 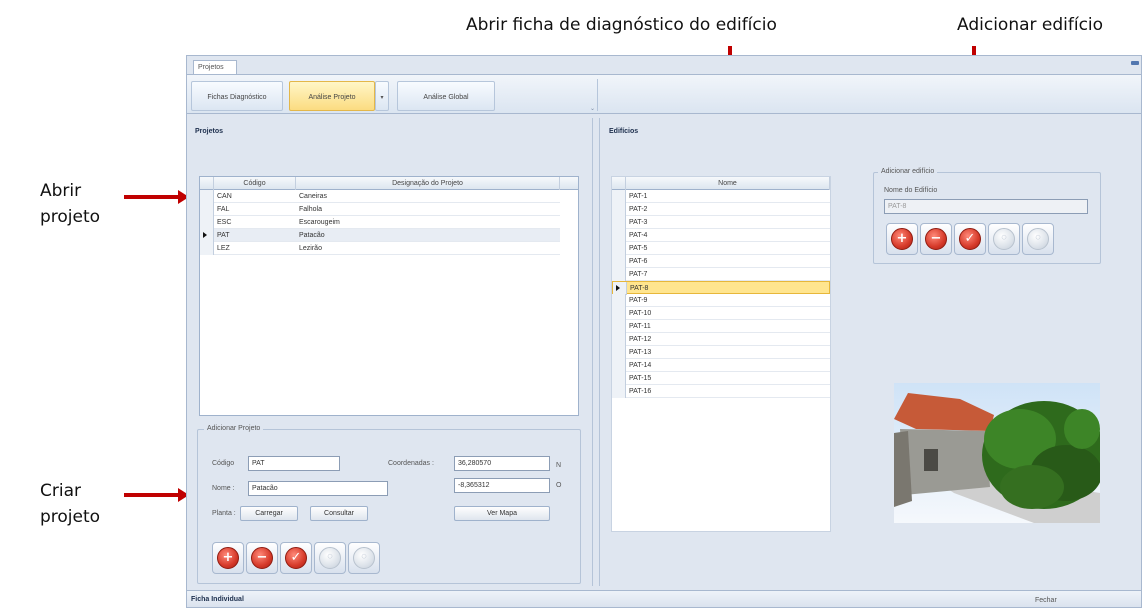 What do you see at coordinates (721, 209) in the screenshot?
I see `table-row: PAT-2` at bounding box center [721, 209].